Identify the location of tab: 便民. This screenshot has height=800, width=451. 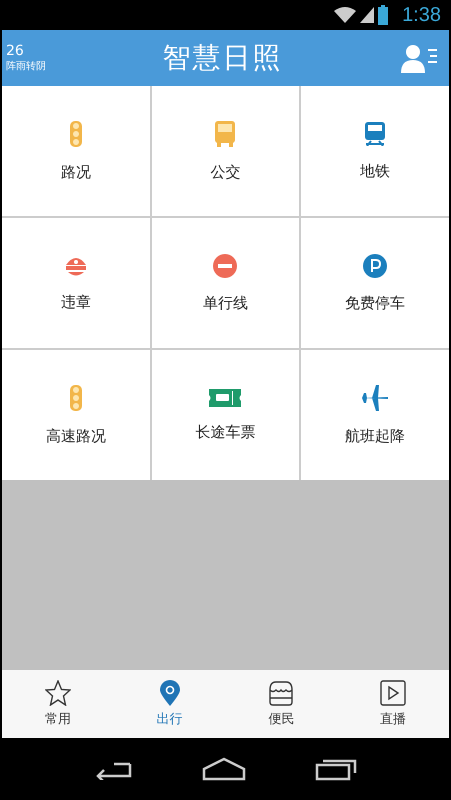
(282, 704).